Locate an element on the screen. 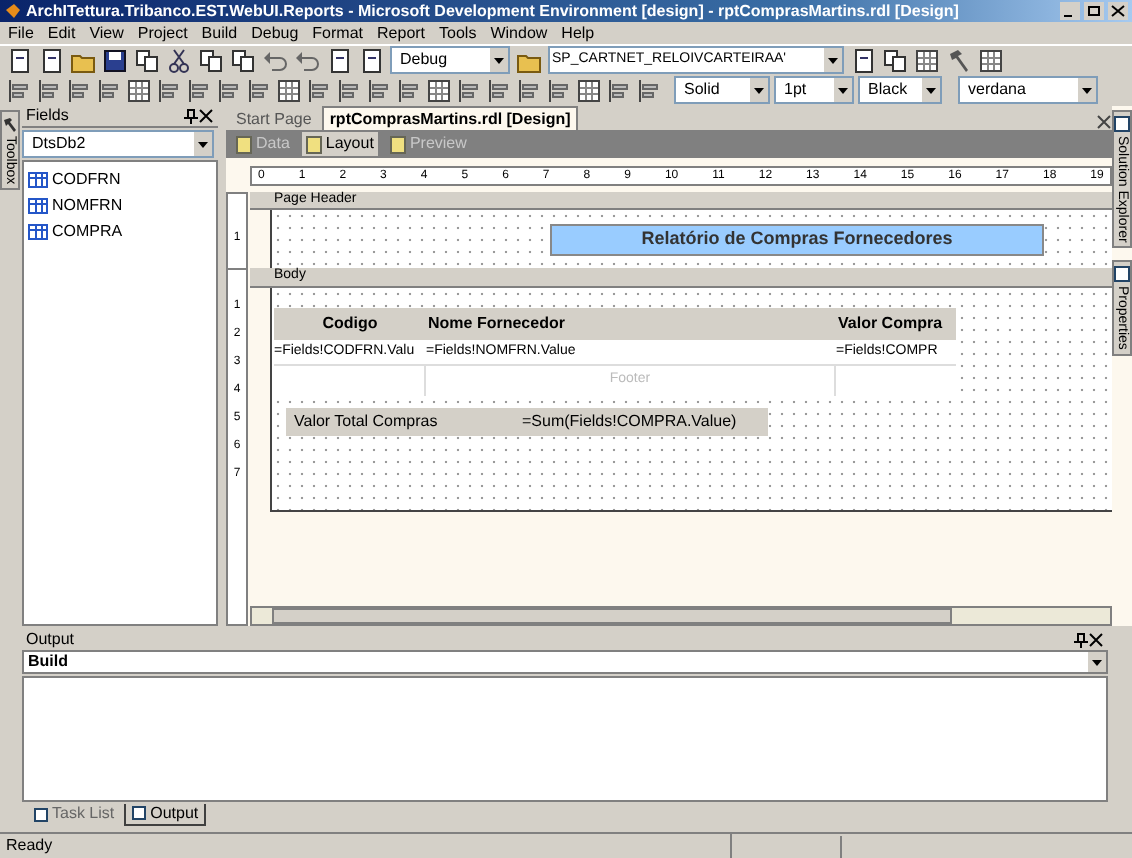 This screenshot has width=1132, height=858. panel-title: Fields is located at coordinates (48, 116).